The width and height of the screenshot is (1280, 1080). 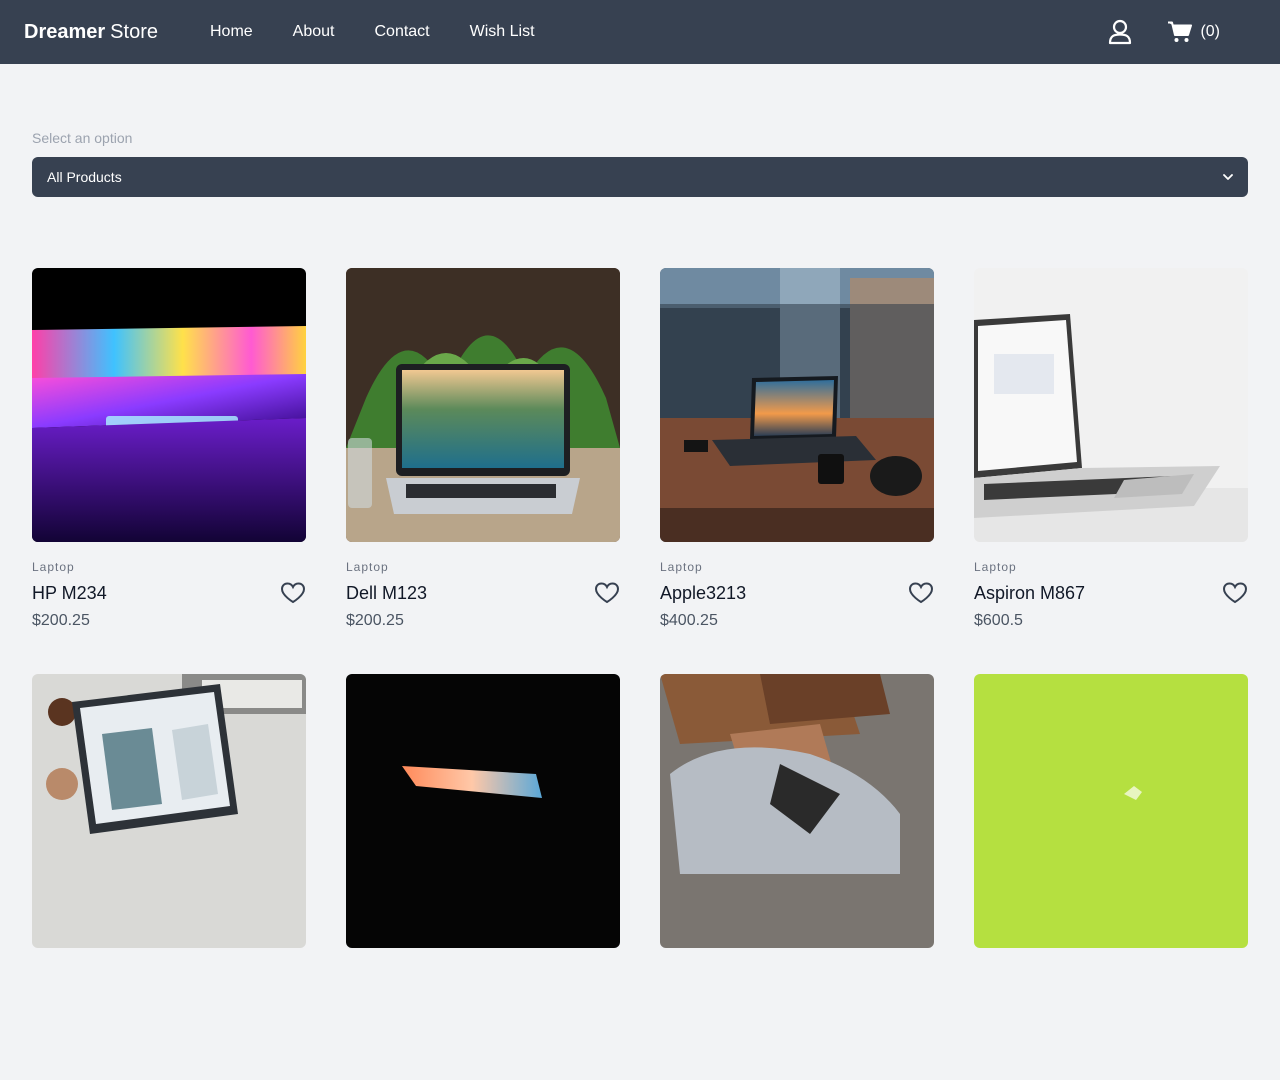 What do you see at coordinates (483, 593) in the screenshot?
I see `product-title-row: Dell M123` at bounding box center [483, 593].